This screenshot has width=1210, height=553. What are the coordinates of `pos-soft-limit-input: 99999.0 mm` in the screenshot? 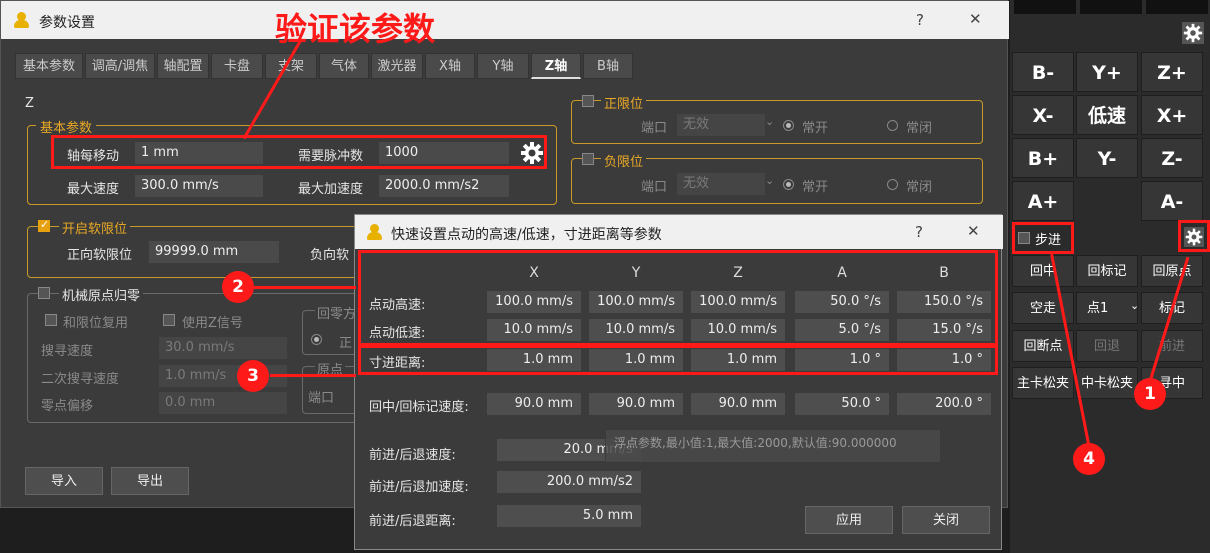 It's located at (214, 252).